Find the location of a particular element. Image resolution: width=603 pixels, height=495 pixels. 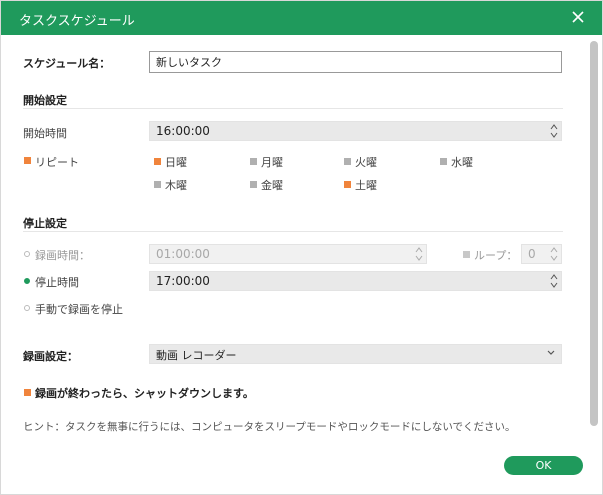

day-label-sat: 土曜 is located at coordinates (366, 185).